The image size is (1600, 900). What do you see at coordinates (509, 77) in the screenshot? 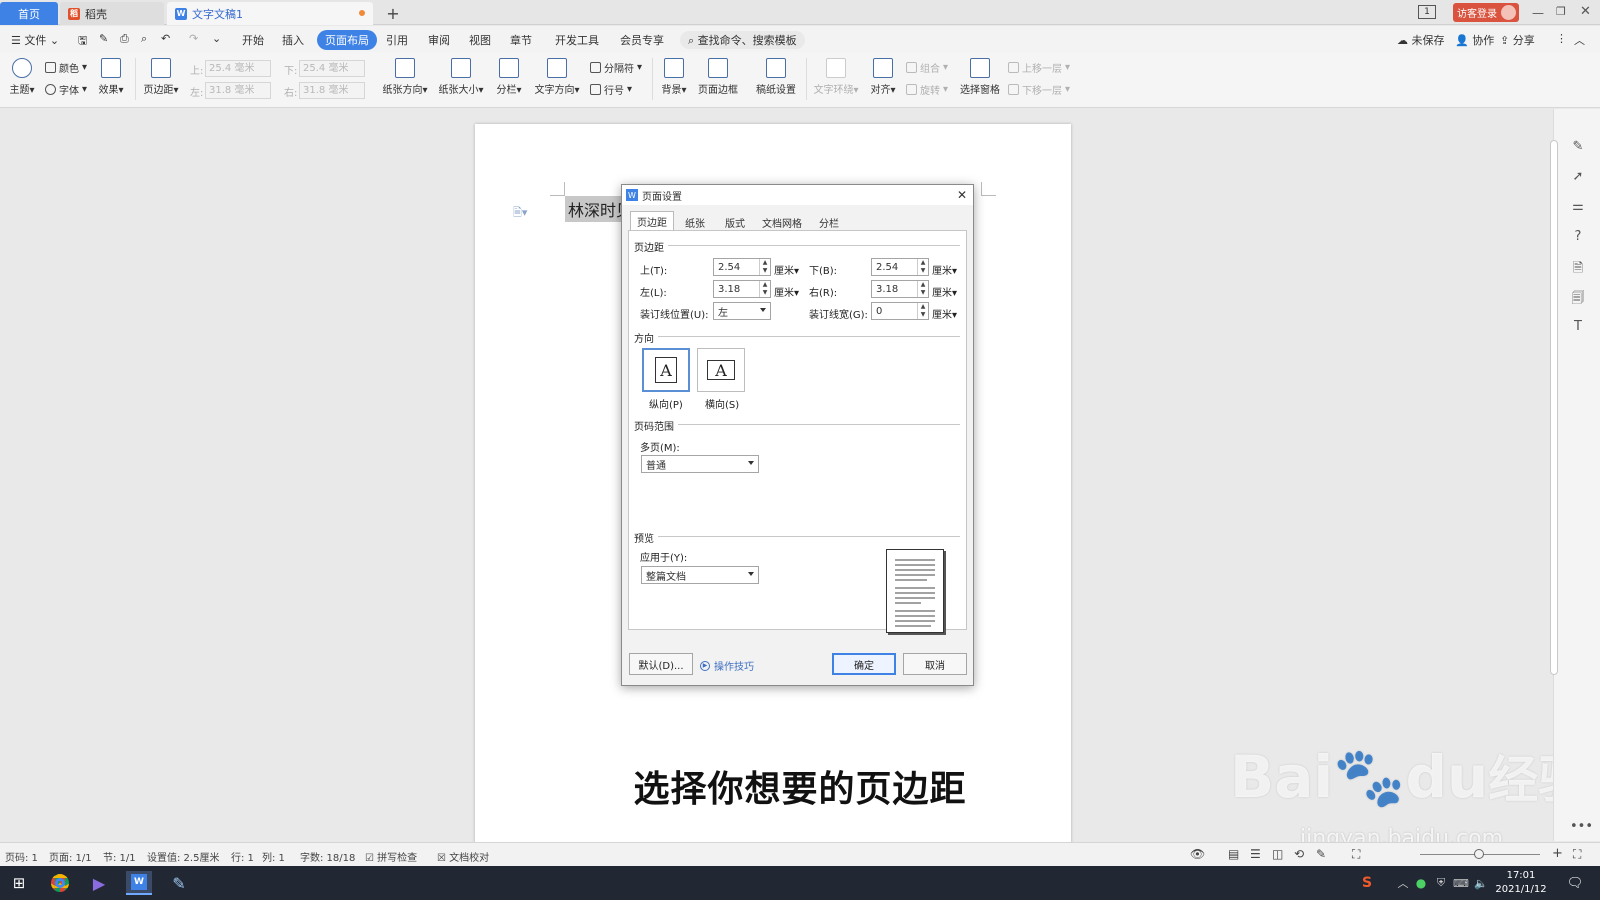
I see `columns-button: 分栏▾` at bounding box center [509, 77].